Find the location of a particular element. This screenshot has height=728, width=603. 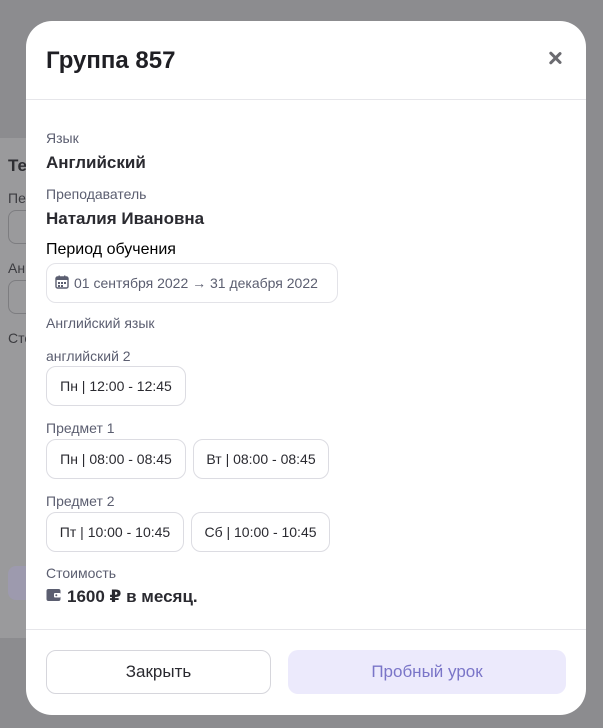

background-label: Пе is located at coordinates (17, 198).